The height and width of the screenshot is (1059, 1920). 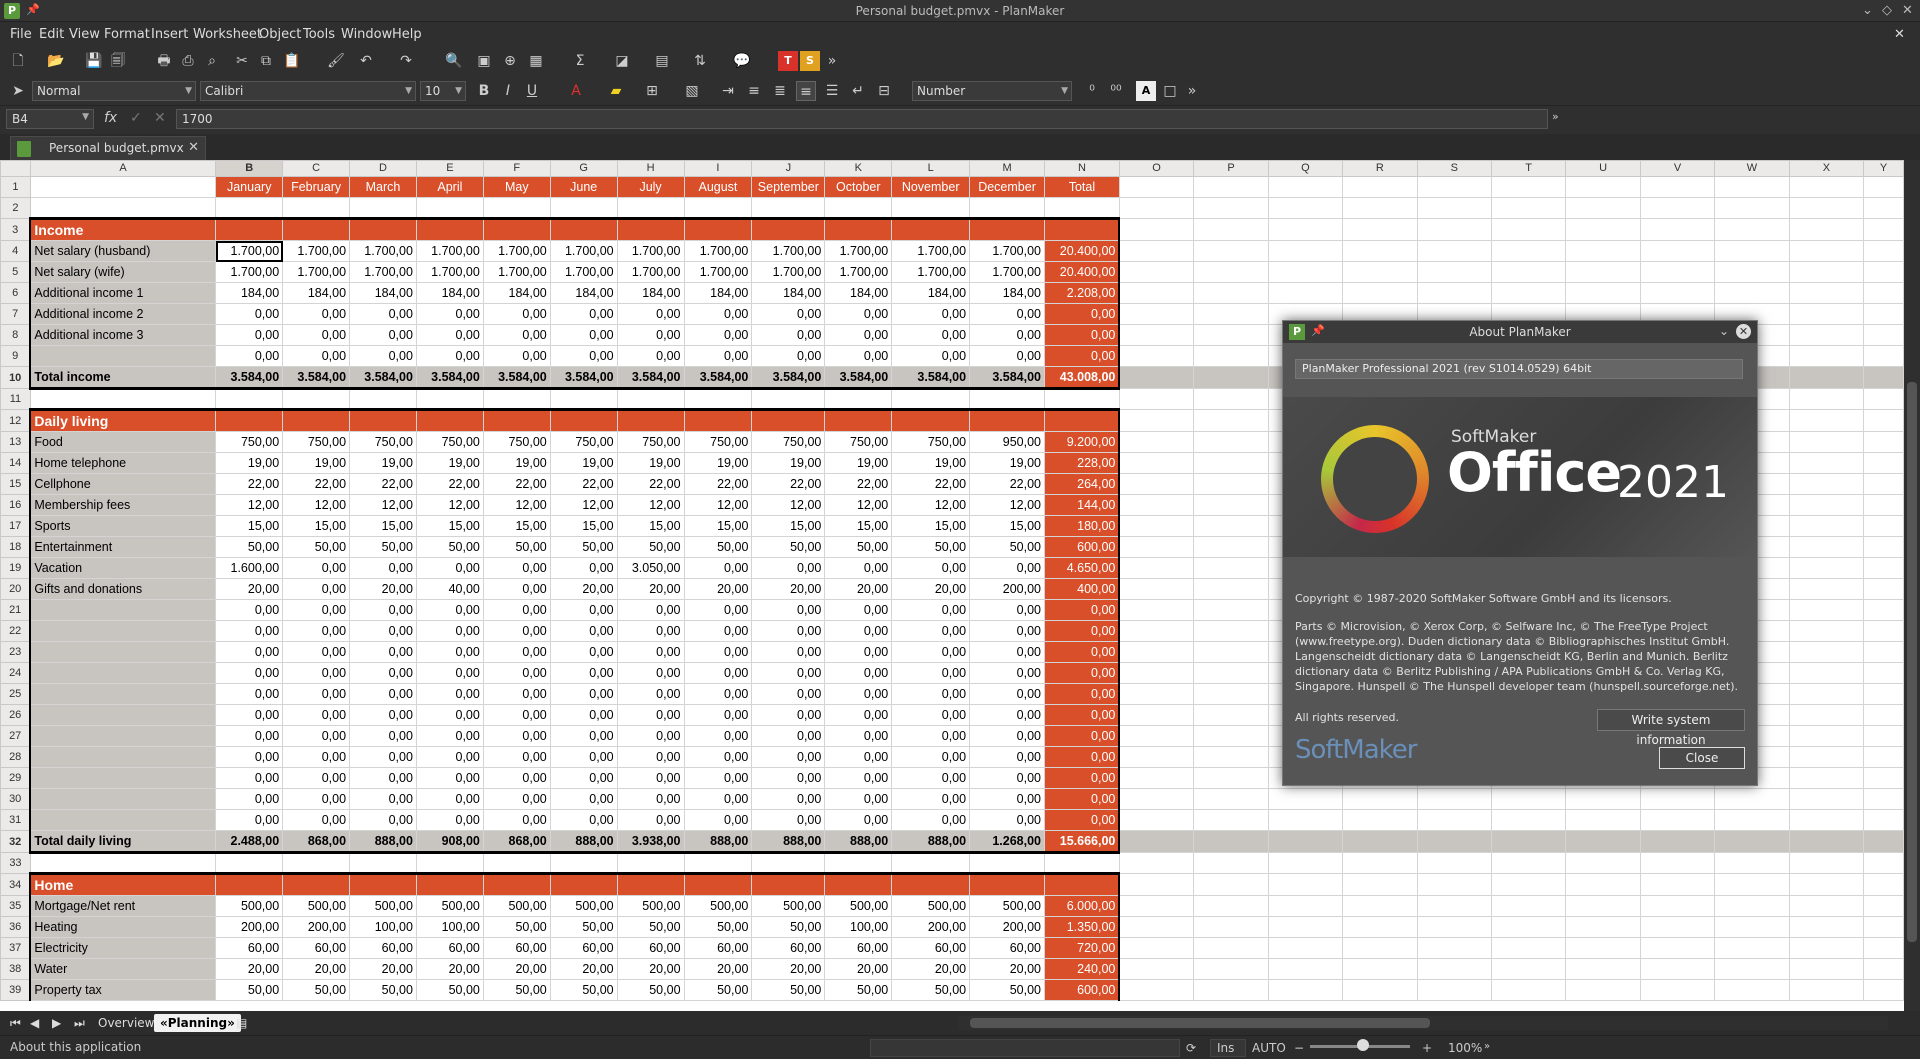 What do you see at coordinates (164, 61) in the screenshot?
I see `print-icon: 🖶` at bounding box center [164, 61].